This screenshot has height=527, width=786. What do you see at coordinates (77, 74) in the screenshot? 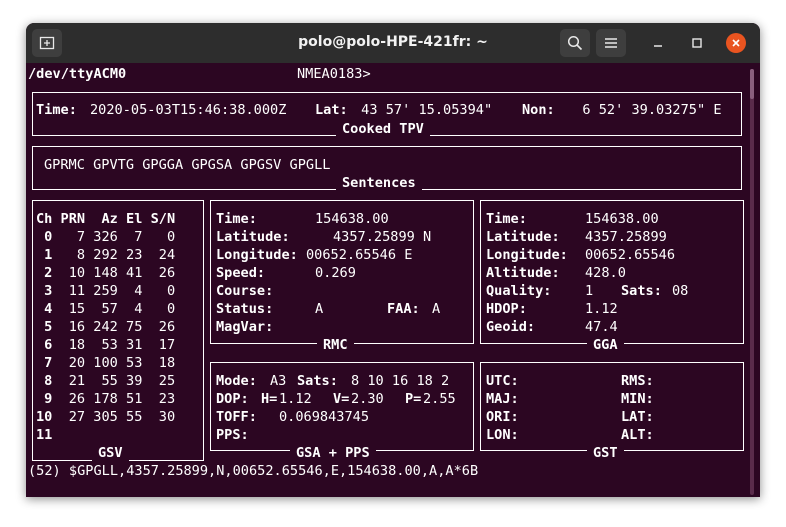
I see `device-path: /dev/ttyACM0` at bounding box center [77, 74].